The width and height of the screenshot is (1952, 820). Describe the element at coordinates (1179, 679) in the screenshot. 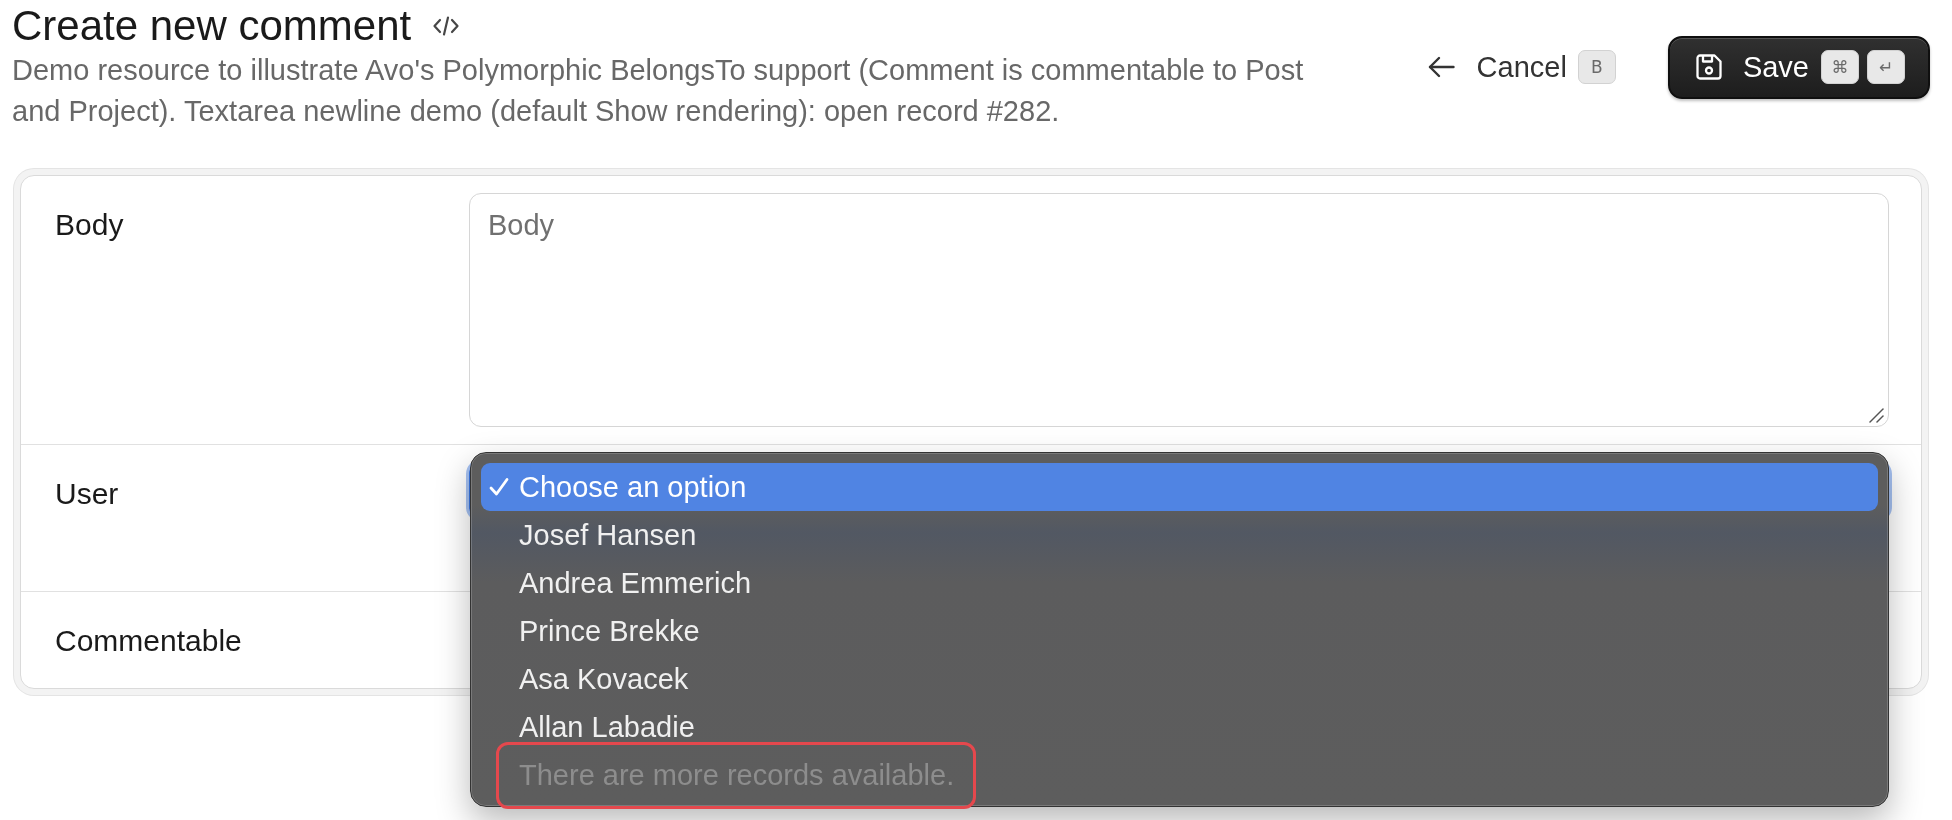

I see `dropdown-option: Asa Kovacek` at that location.